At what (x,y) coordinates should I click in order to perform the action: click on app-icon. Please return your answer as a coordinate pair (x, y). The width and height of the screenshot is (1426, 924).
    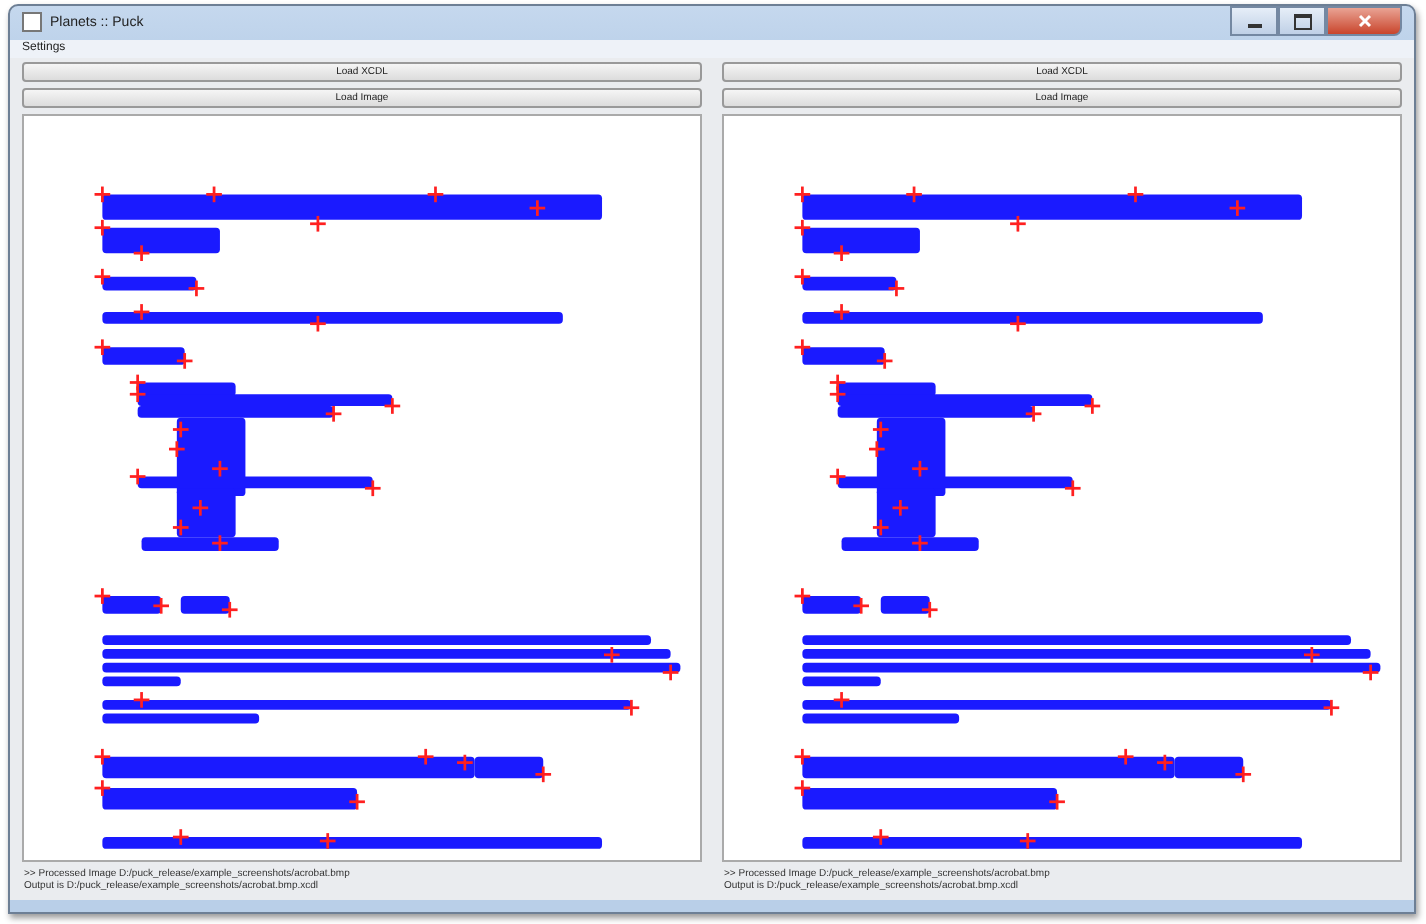
    Looking at the image, I should click on (32, 22).